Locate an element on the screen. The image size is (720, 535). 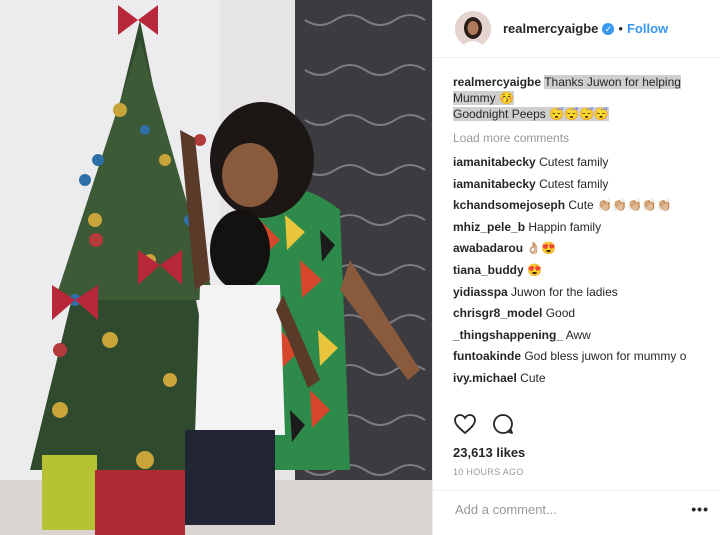
comment-item: mhiz_pele_b Happin family is located at coordinates (583, 227).